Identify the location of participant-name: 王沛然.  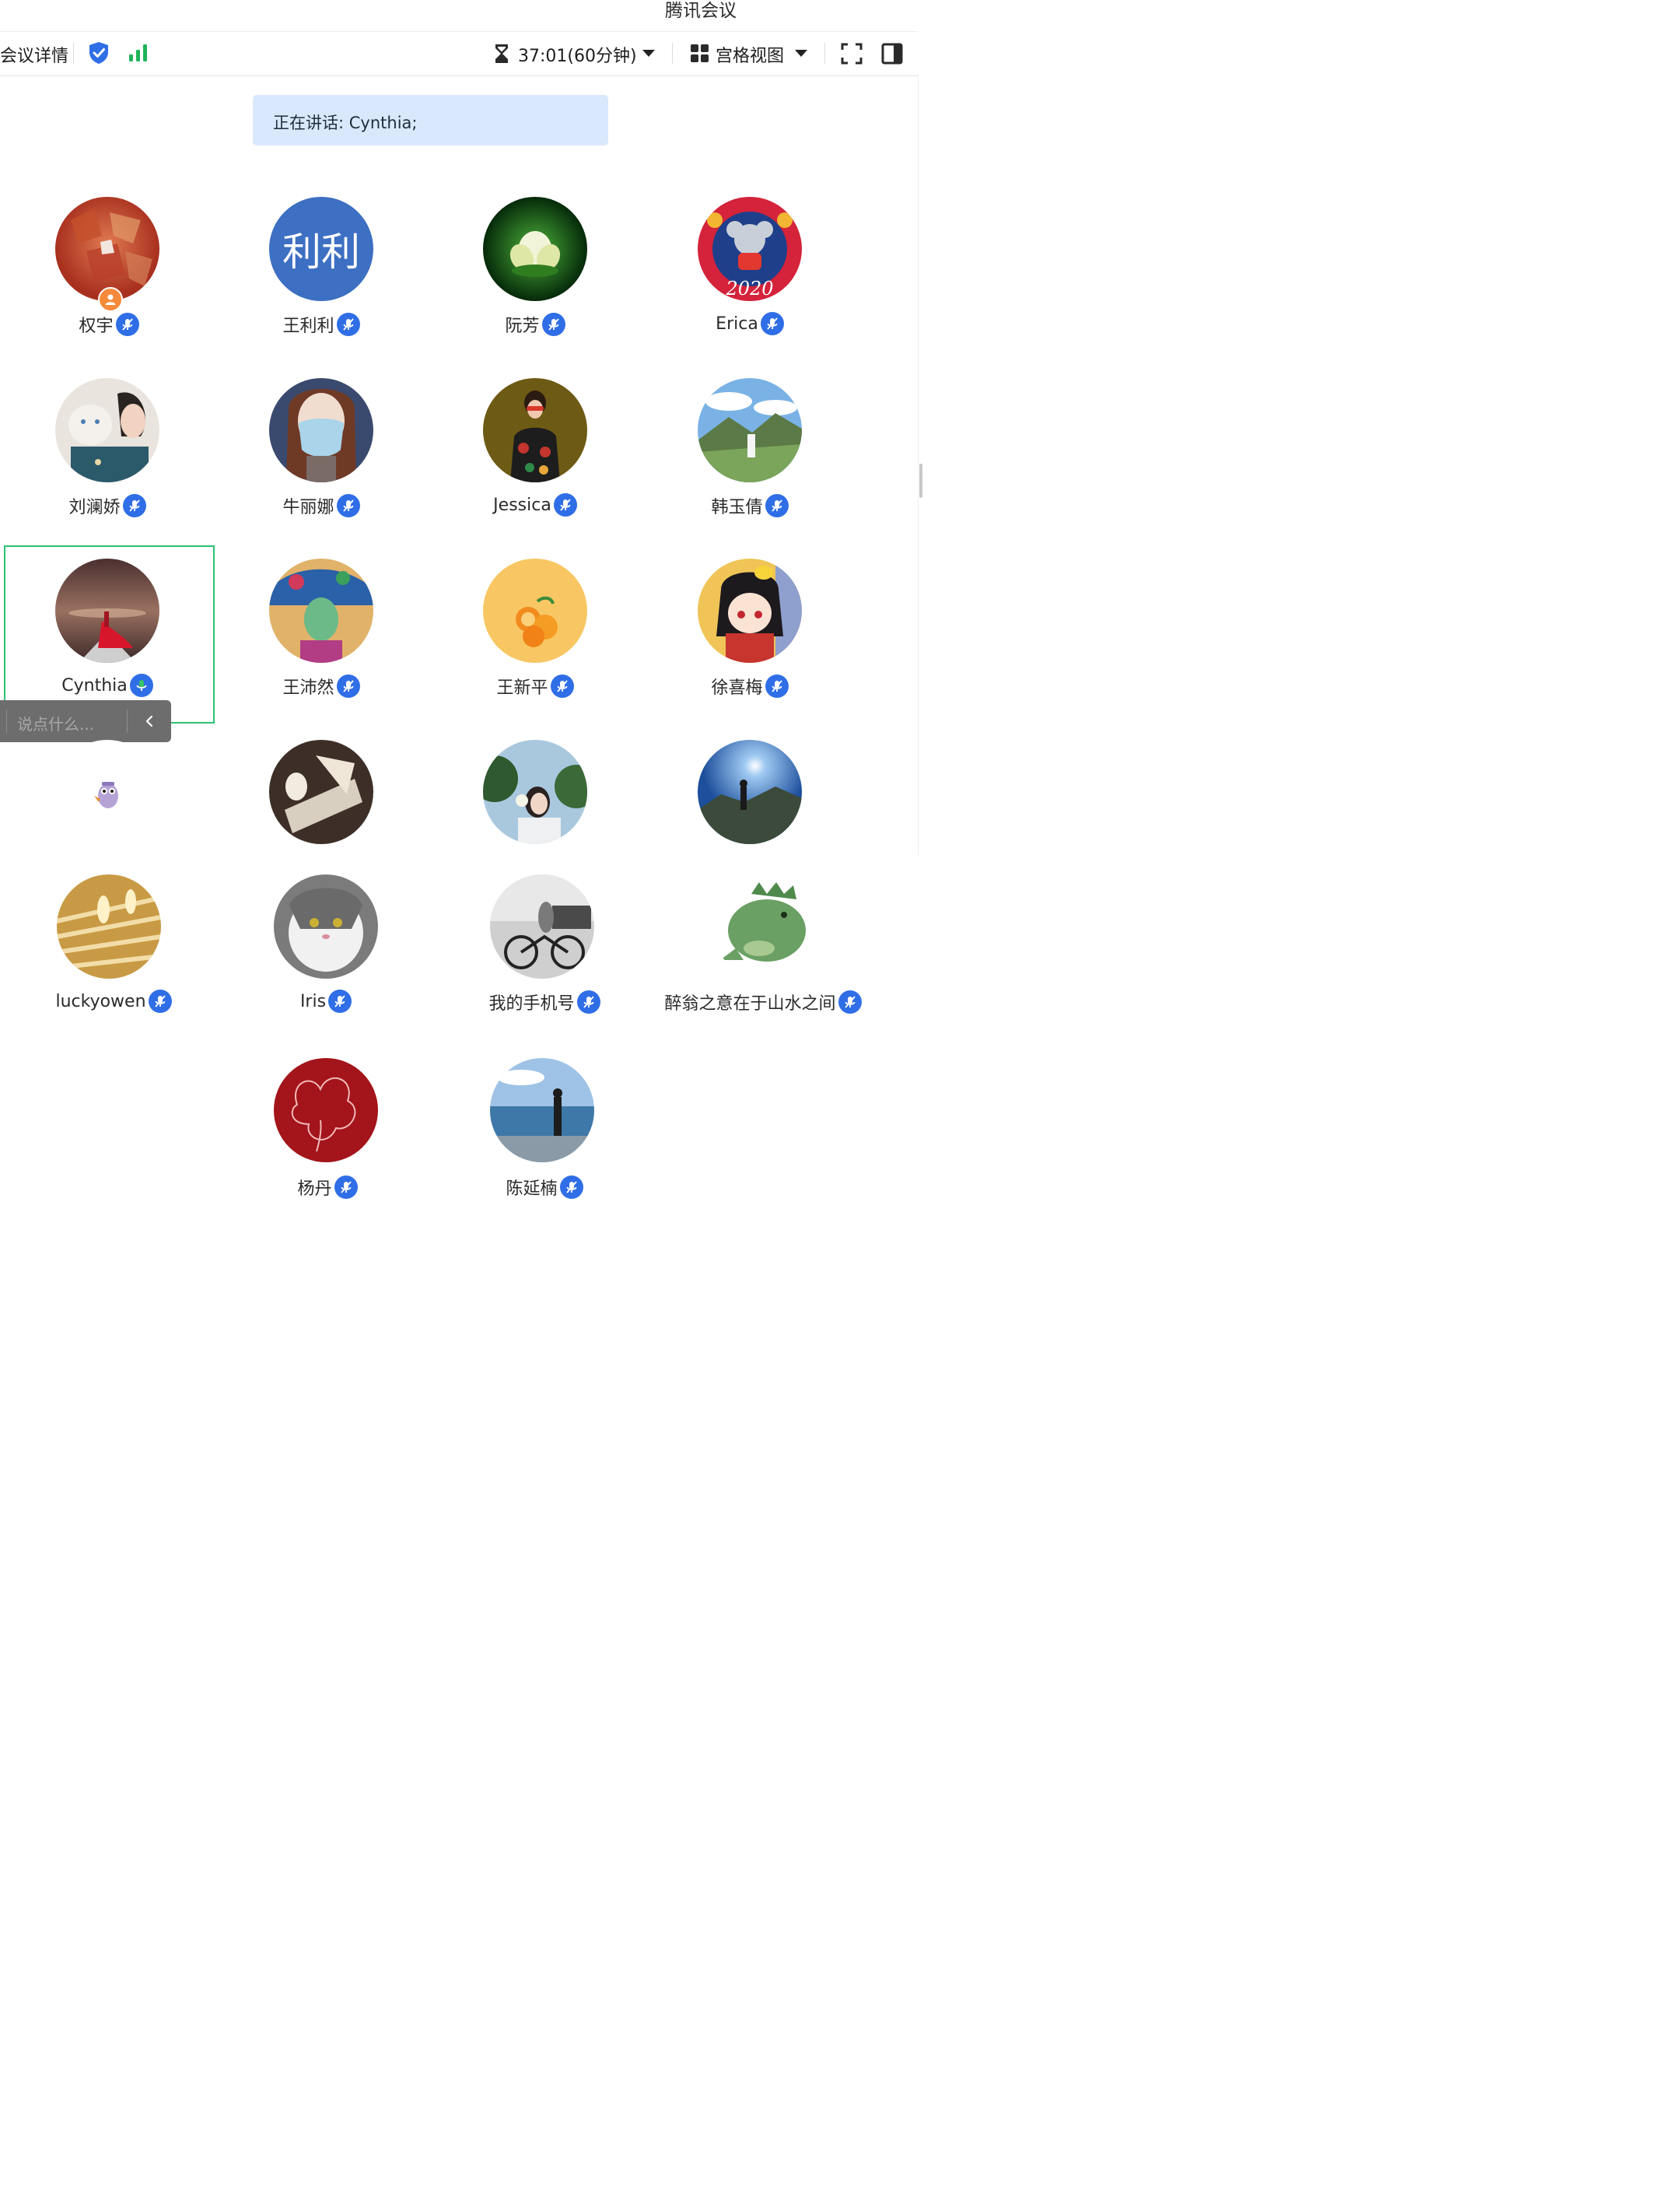
(308, 688).